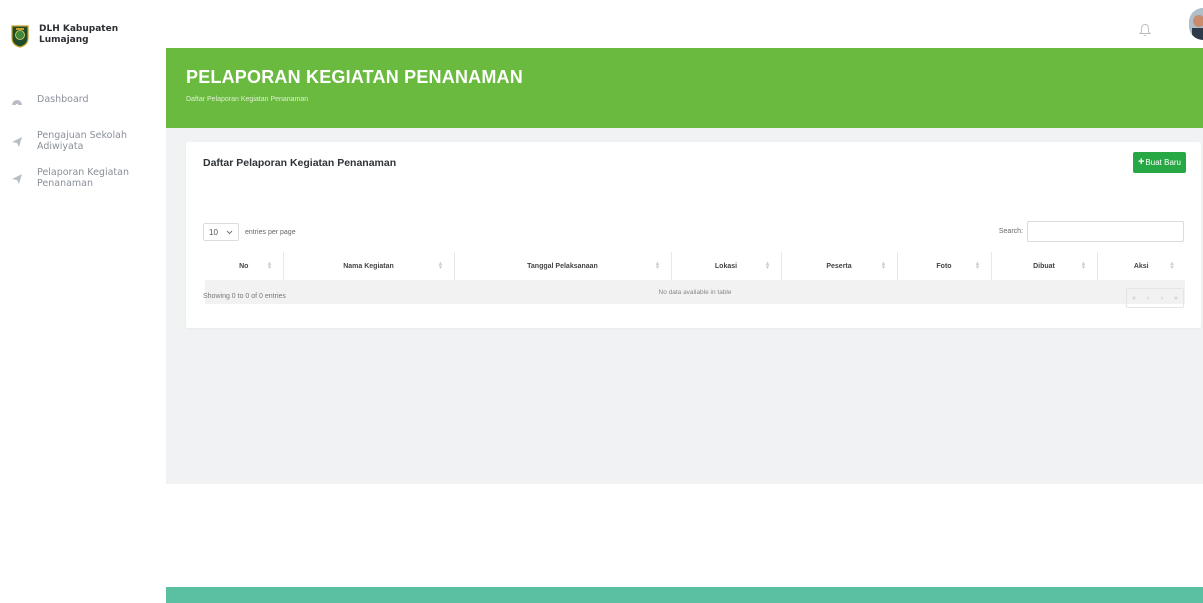  Describe the element at coordinates (1145, 30) in the screenshot. I see `bell-icon` at that location.